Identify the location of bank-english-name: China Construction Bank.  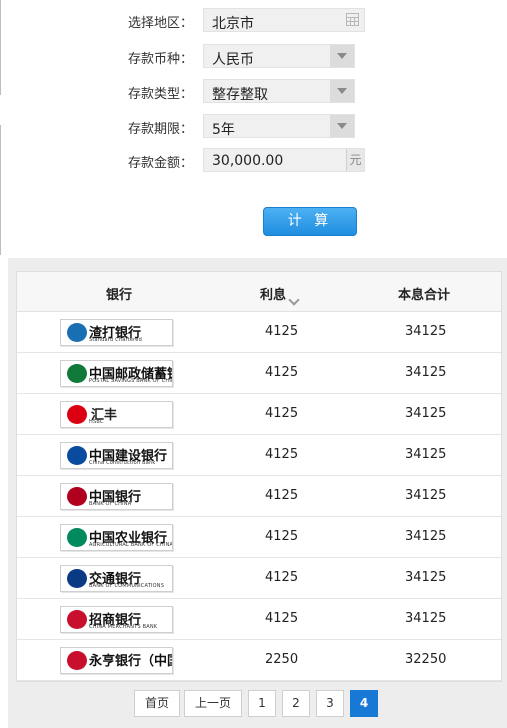
(122, 463).